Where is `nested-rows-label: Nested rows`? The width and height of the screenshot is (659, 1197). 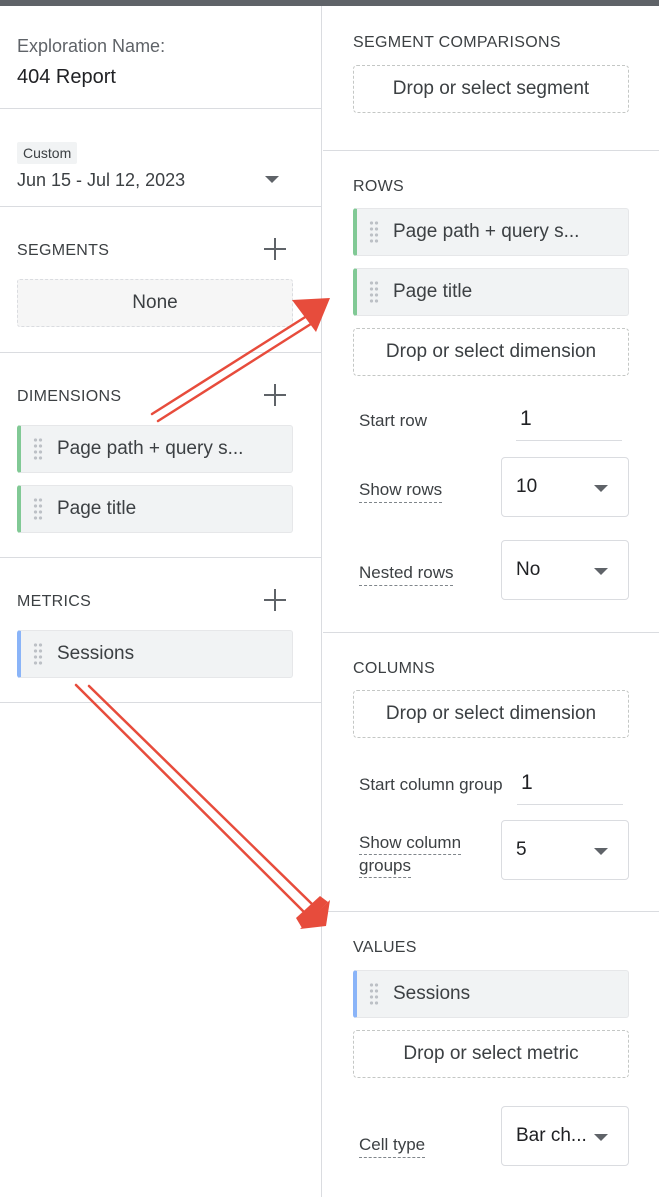 nested-rows-label: Nested rows is located at coordinates (406, 574).